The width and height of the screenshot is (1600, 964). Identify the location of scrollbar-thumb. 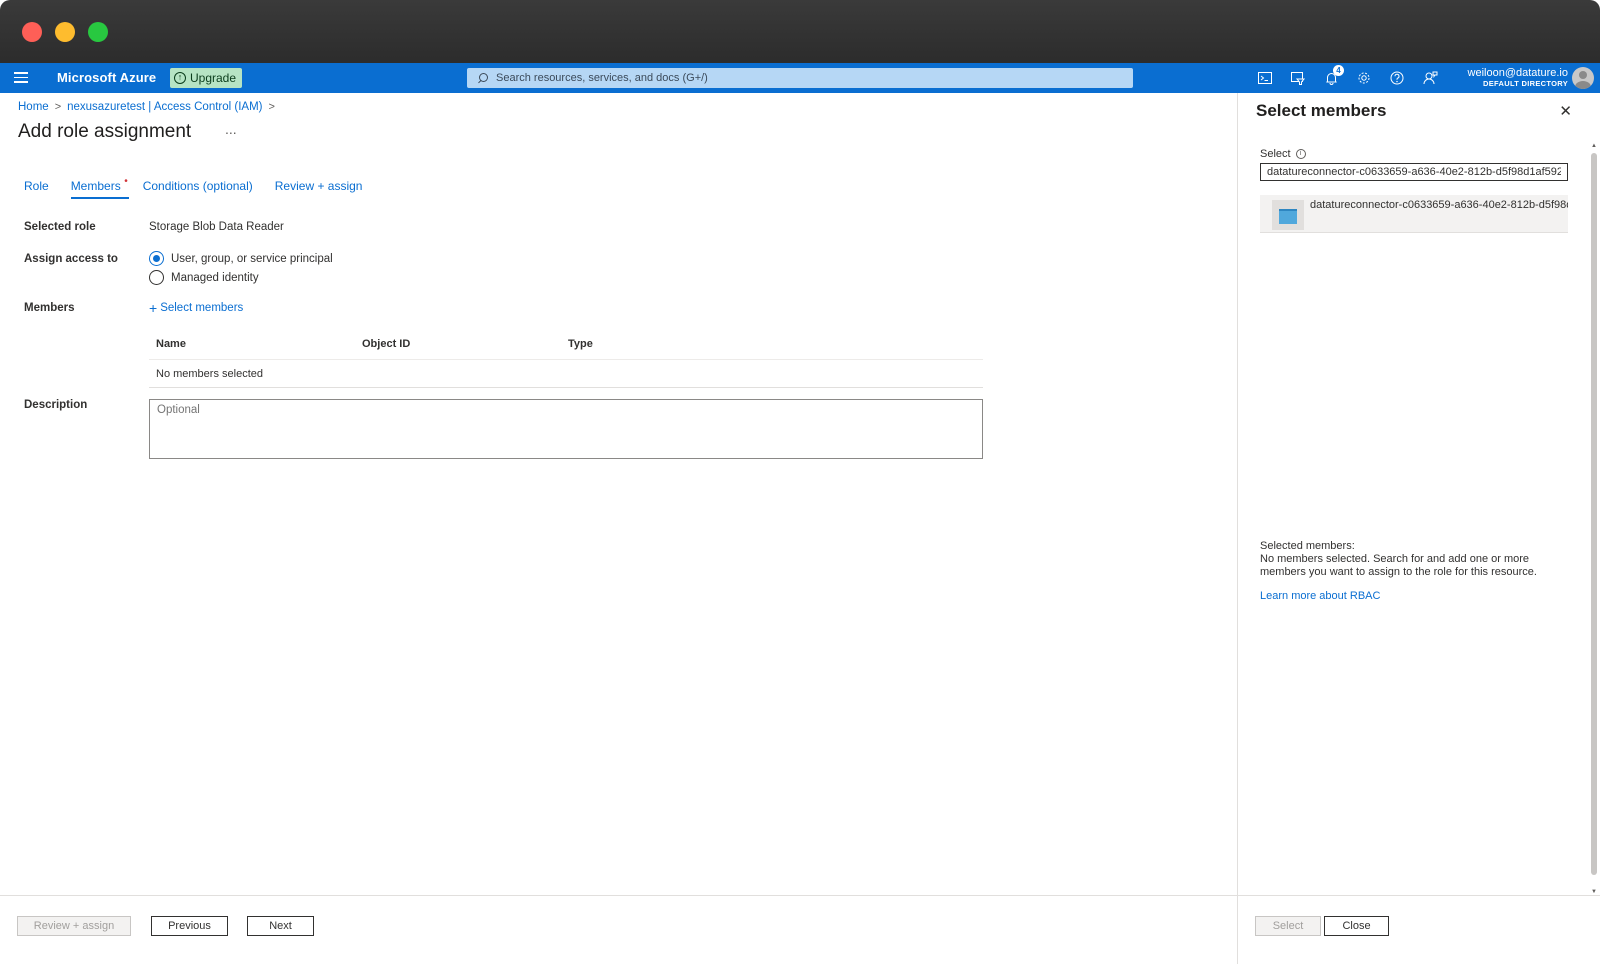
(1594, 514).